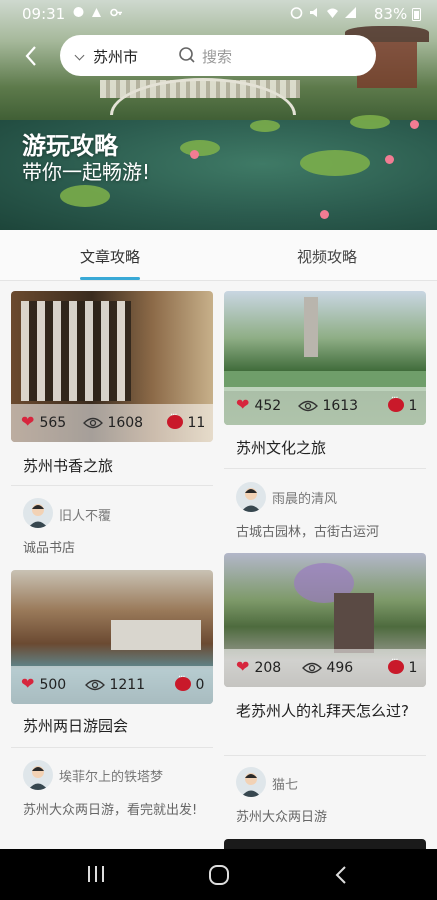  I want to click on system-nav-bar, so click(218, 874).